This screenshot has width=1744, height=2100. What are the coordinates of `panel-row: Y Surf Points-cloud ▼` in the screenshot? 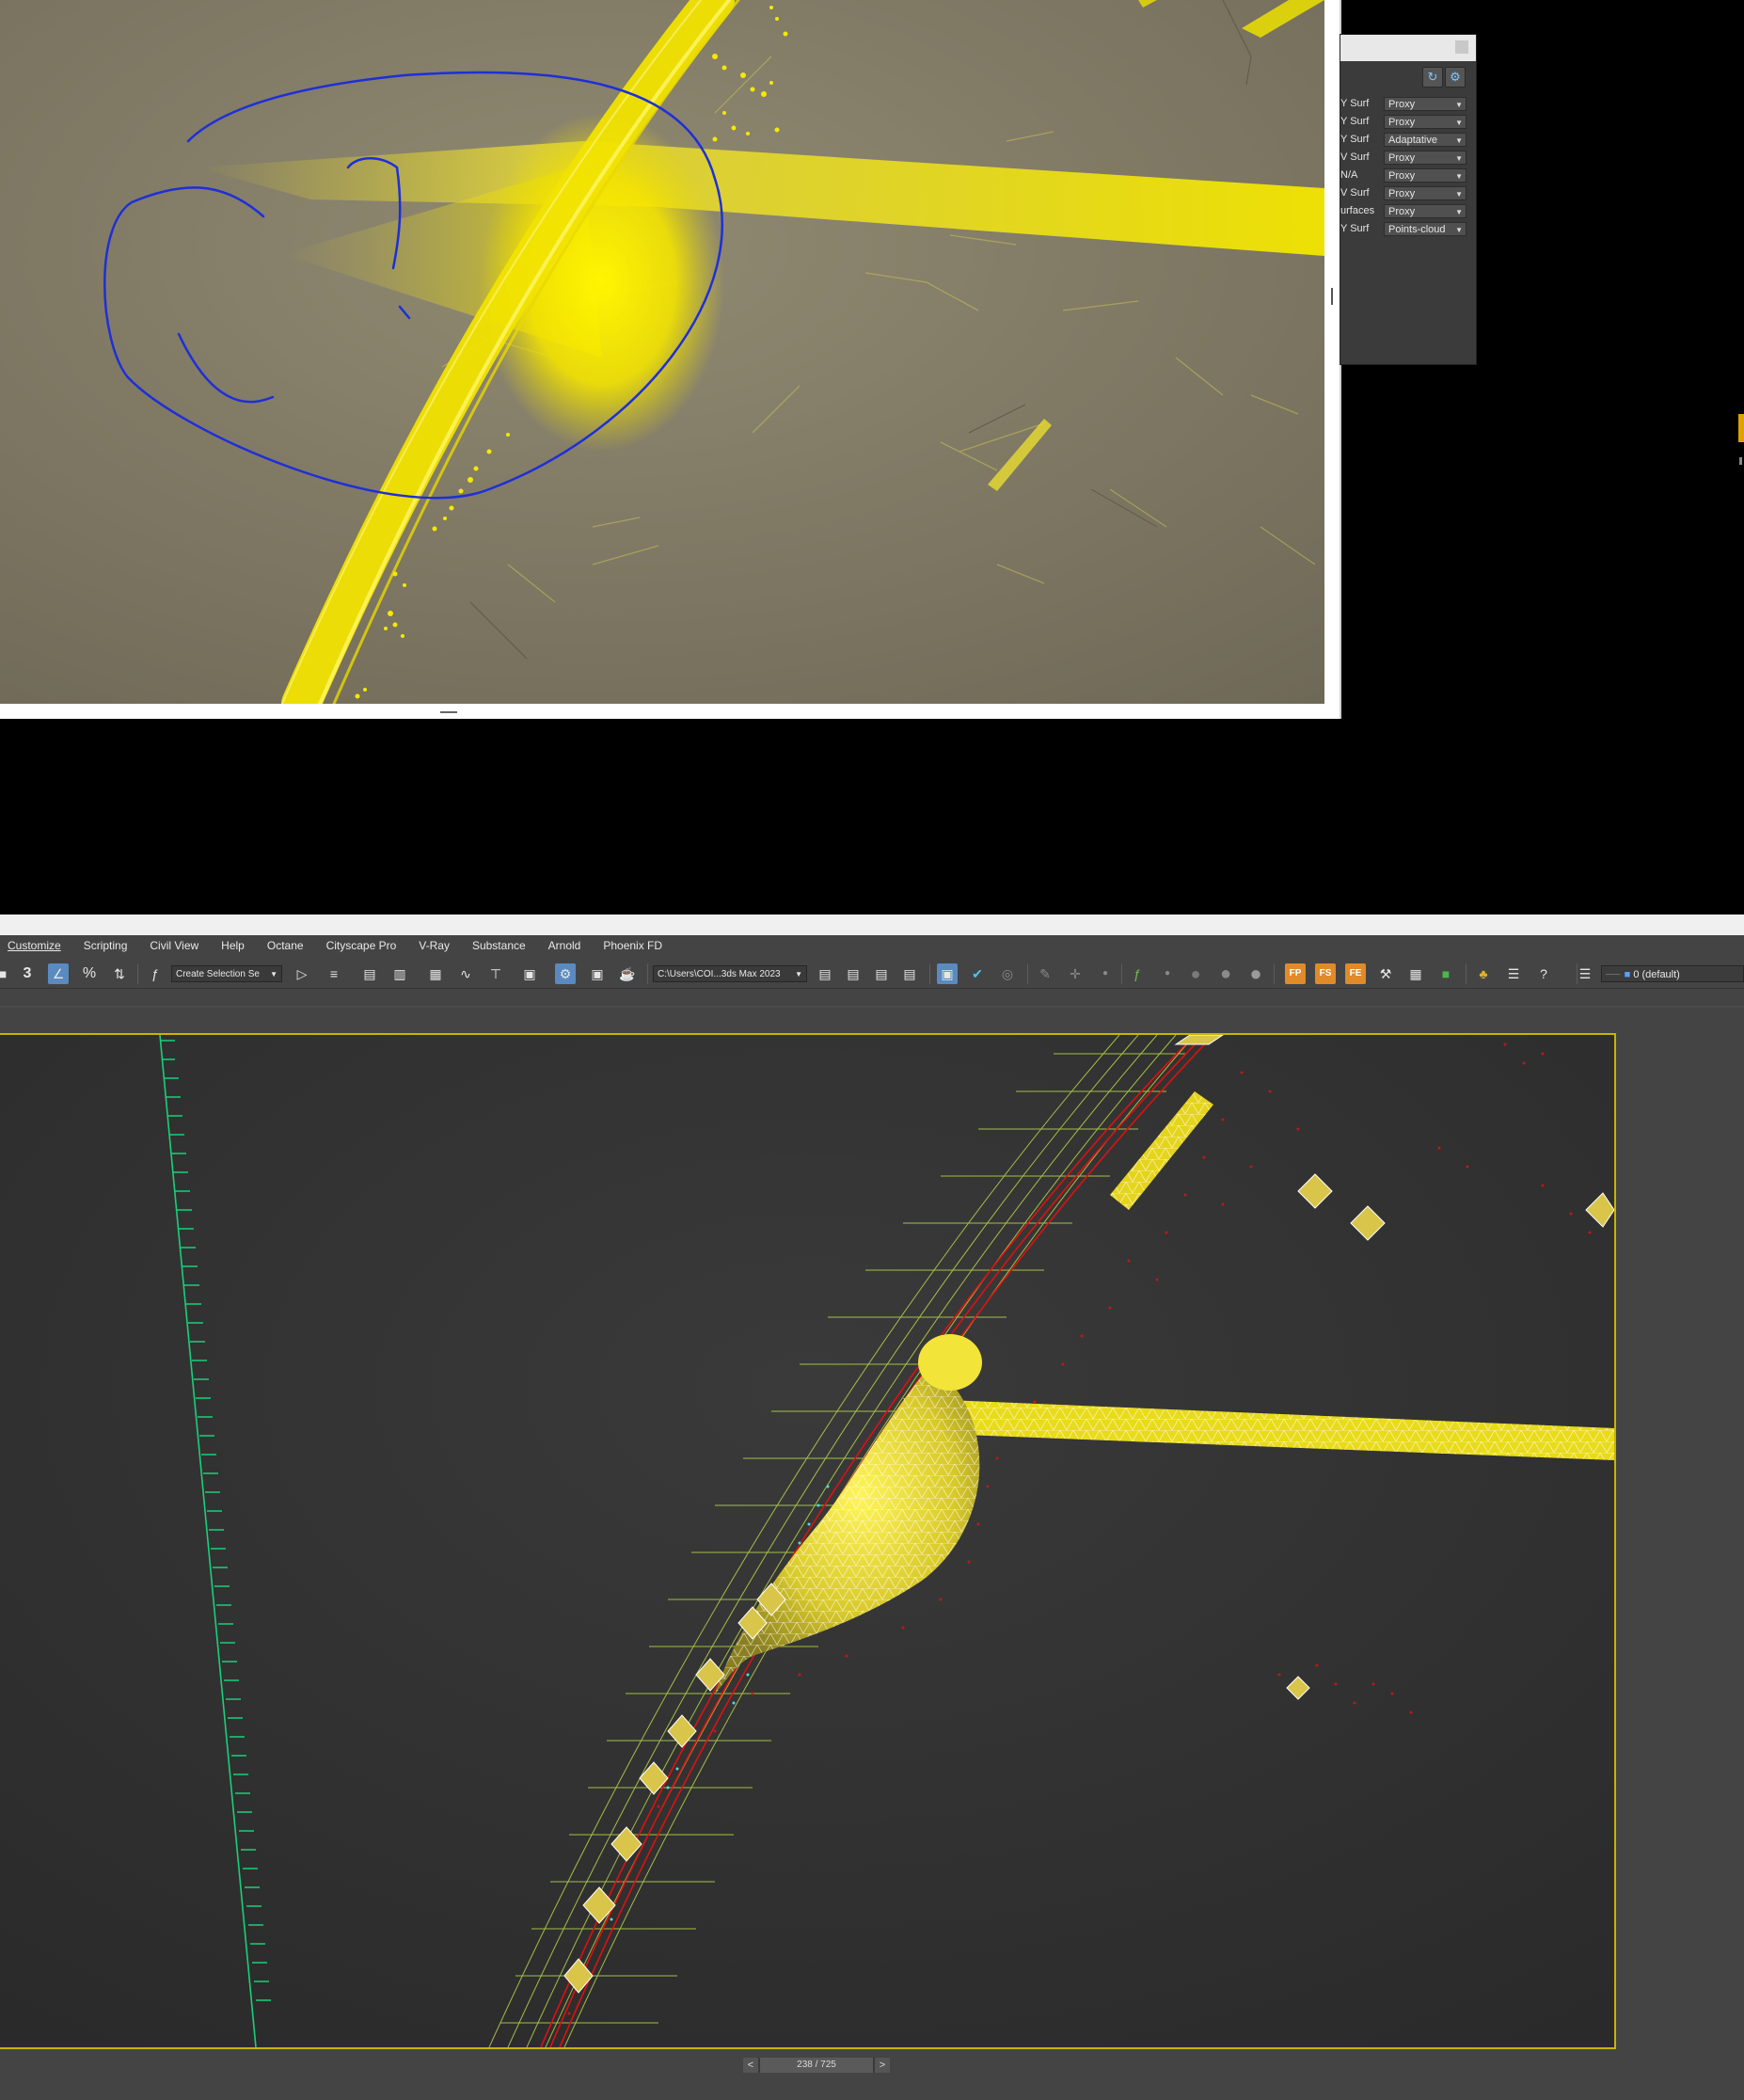 It's located at (1408, 229).